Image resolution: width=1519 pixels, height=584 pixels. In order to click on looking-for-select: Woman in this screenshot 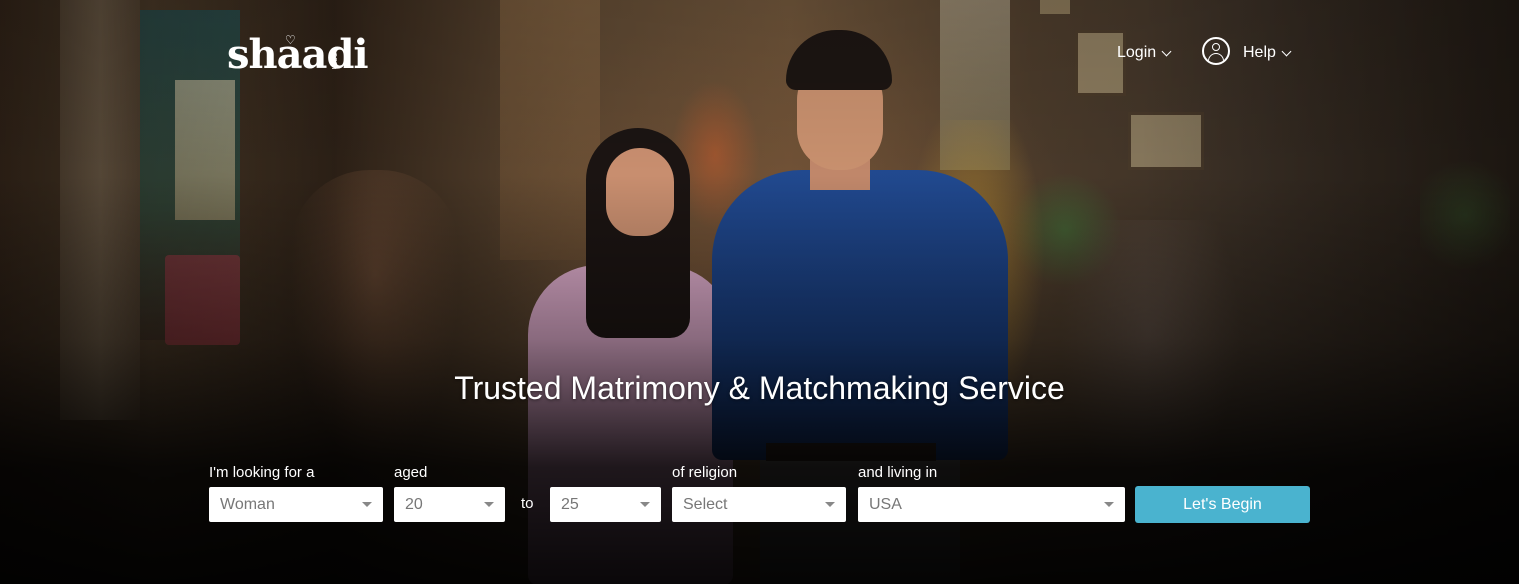, I will do `click(296, 504)`.